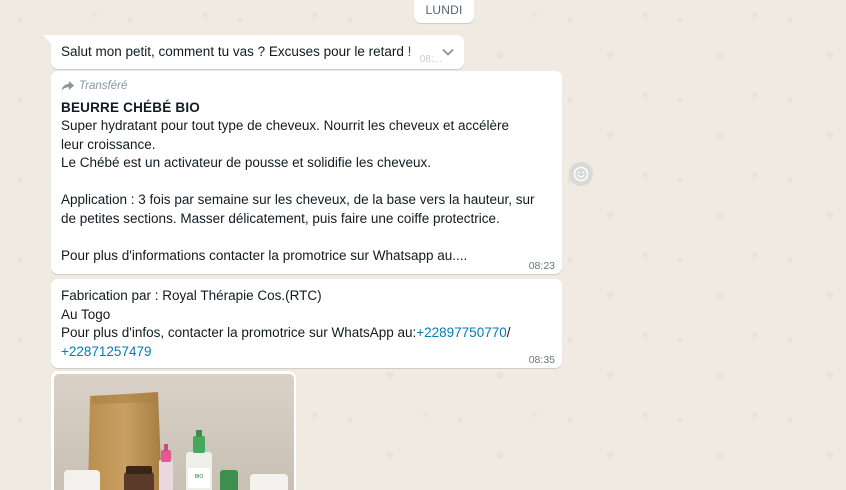 This screenshot has width=846, height=490. I want to click on description-line: leur croissance., so click(108, 144).